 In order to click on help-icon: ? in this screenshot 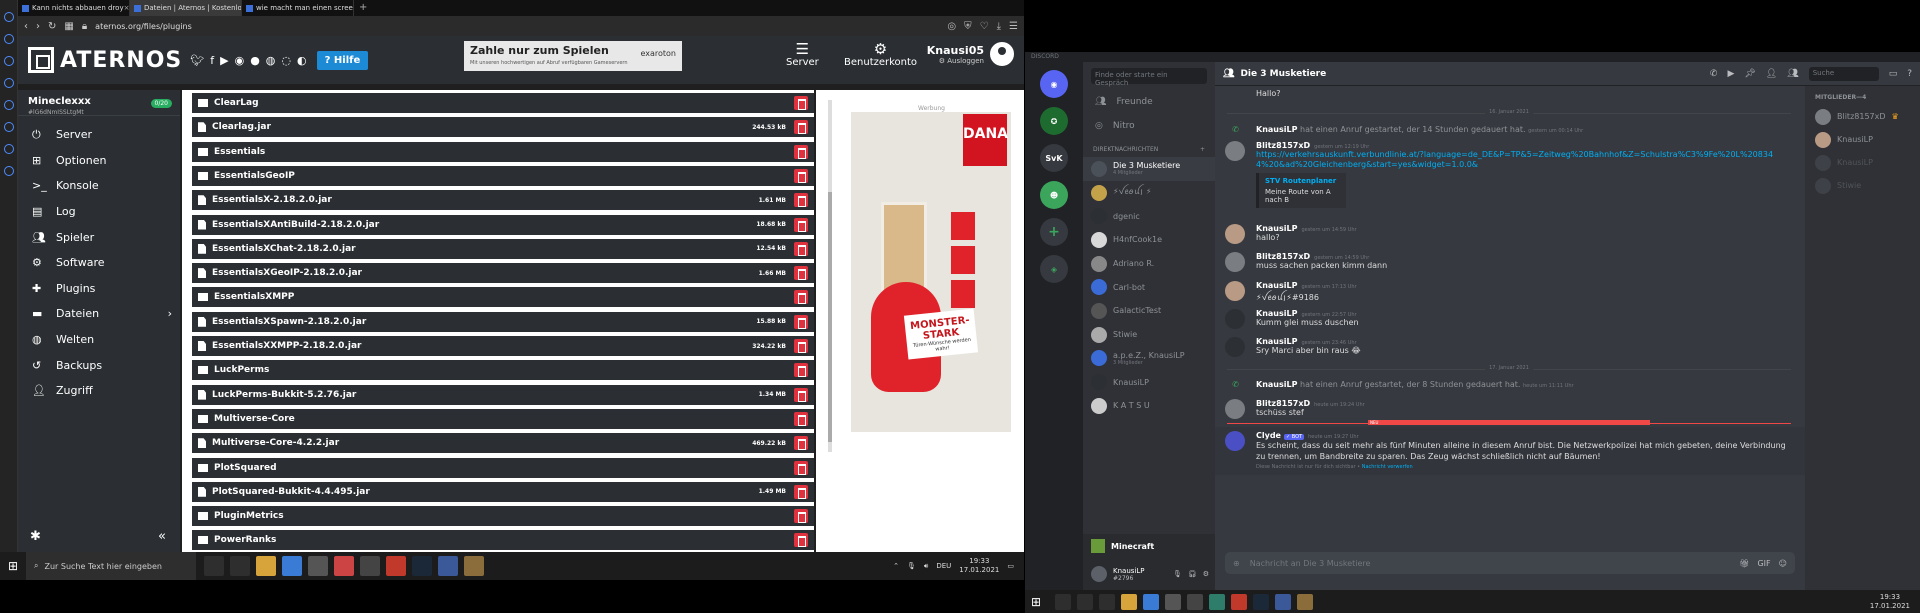, I will do `click(1909, 74)`.